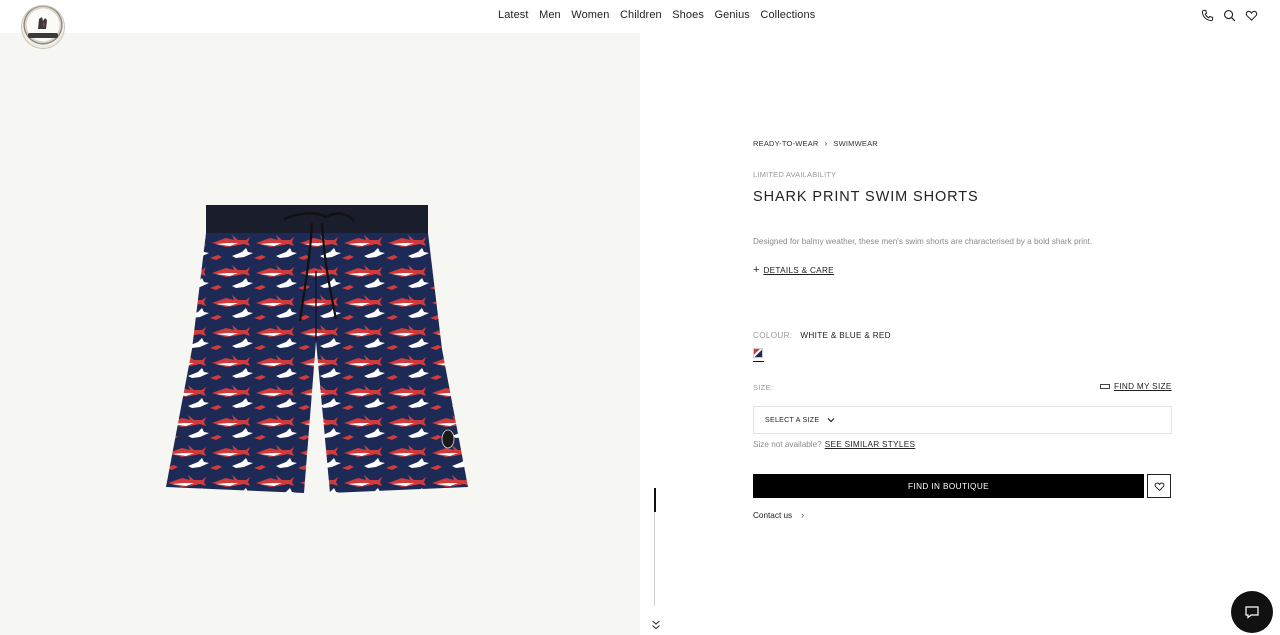 This screenshot has height=635, width=1280. I want to click on size-unavailable-text: Size not available?, so click(787, 444).